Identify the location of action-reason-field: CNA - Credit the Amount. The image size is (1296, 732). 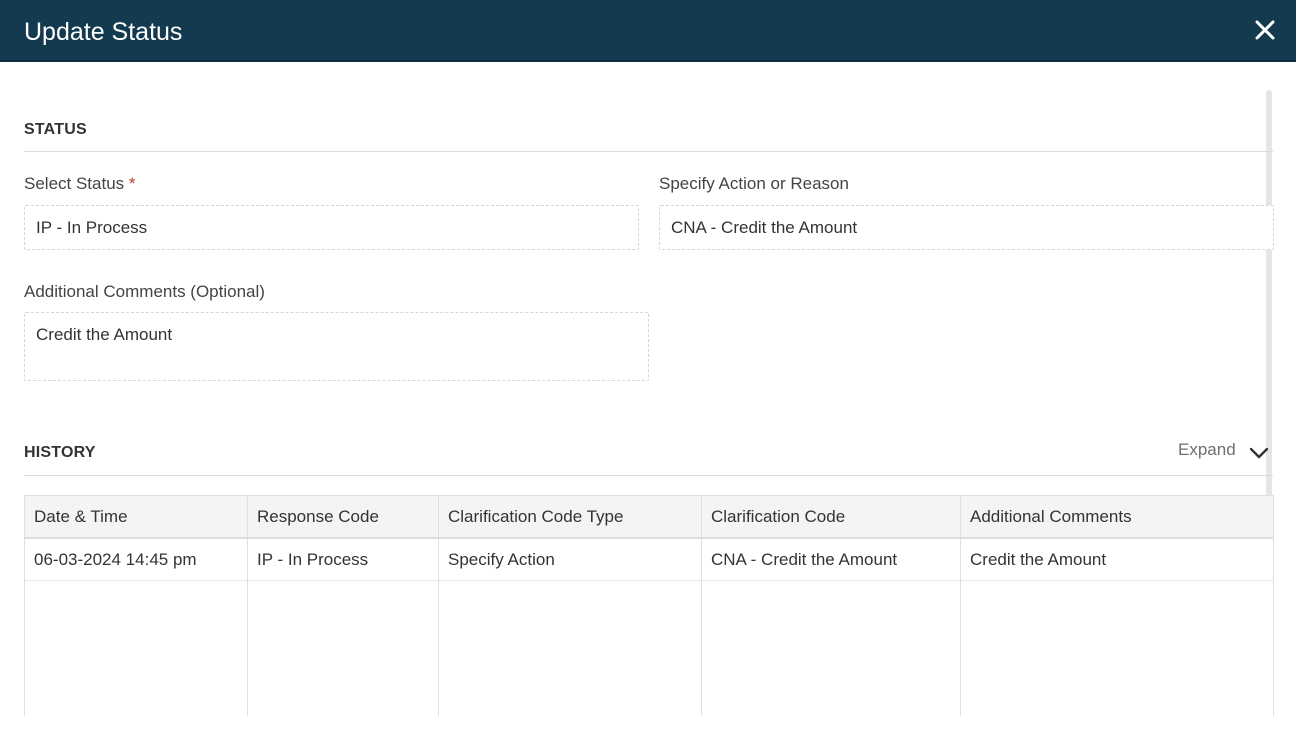
(966, 227).